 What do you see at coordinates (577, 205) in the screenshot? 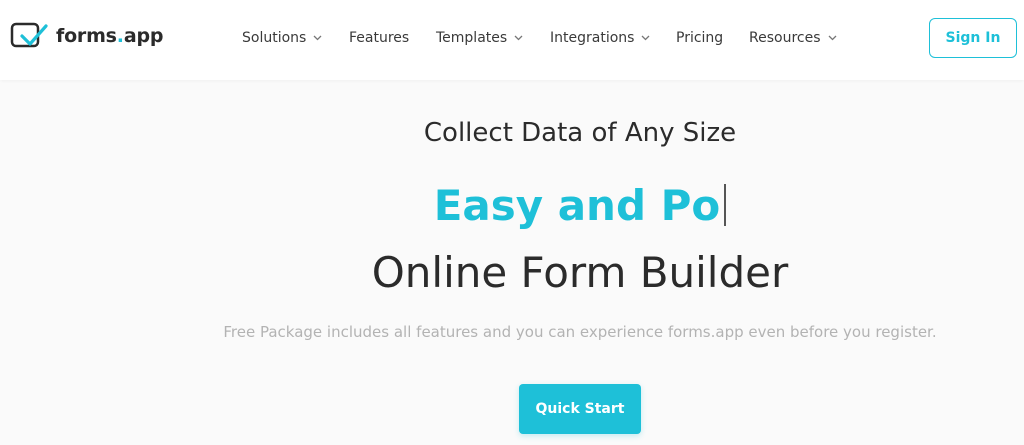
I see `hero-typed-text: Easy and Po` at bounding box center [577, 205].